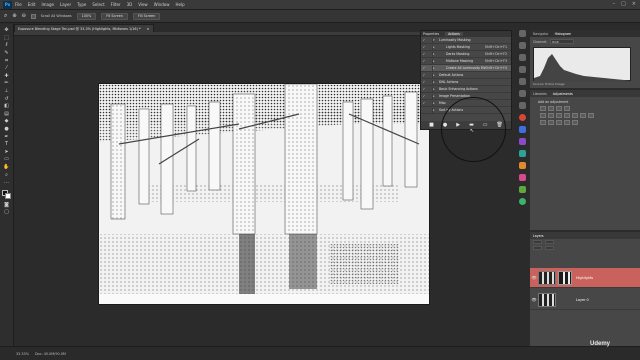 The height and width of the screenshot is (360, 640). I want to click on action-row: ✓ ▸ DNL Actions, so click(466, 82).